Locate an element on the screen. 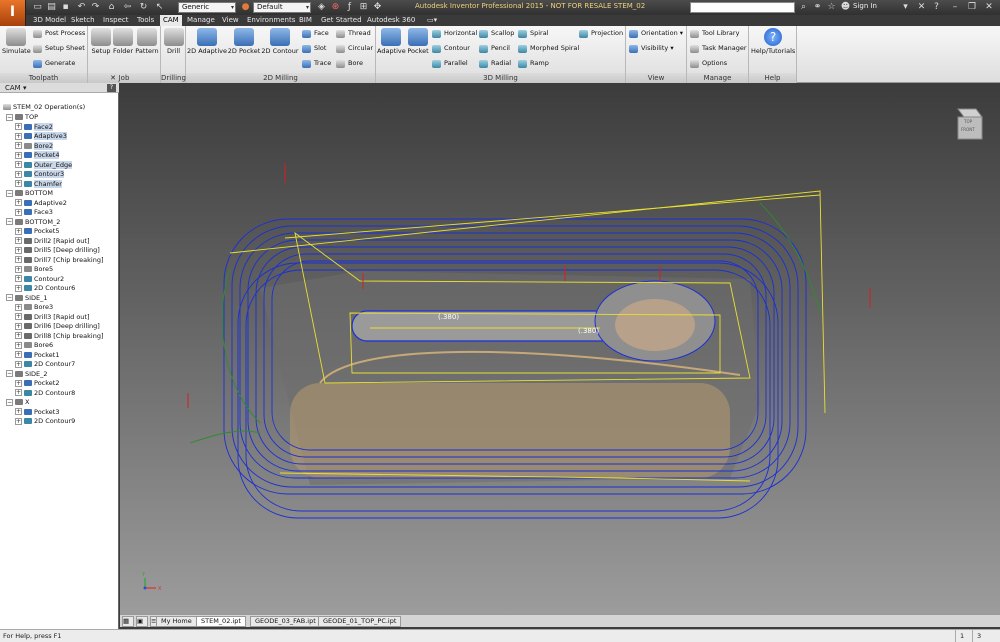 The image size is (1000, 642). favorite-icon: ☆ is located at coordinates (831, 7).